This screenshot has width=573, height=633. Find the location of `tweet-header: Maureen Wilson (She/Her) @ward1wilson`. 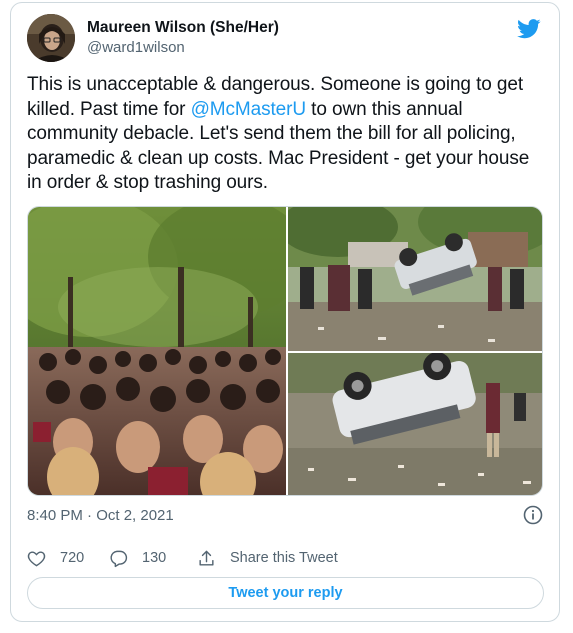

tweet-header: Maureen Wilson (She/Her) @ward1wilson is located at coordinates (285, 38).